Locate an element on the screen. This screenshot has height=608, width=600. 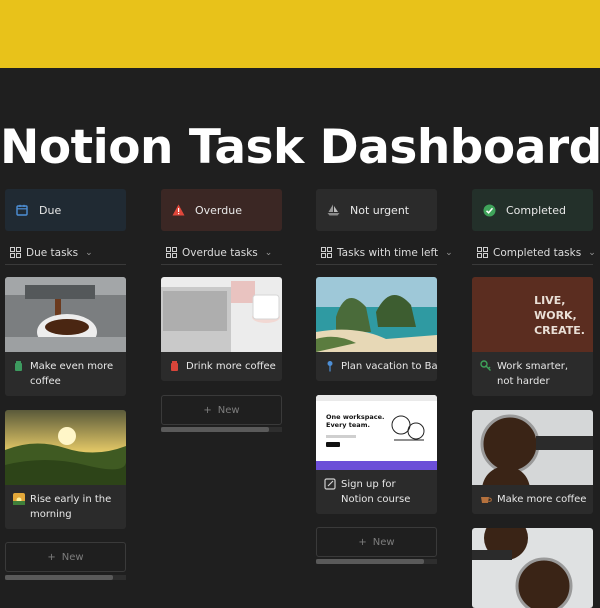
status-header-not-urgent: Not urgent is located at coordinates (376, 210).